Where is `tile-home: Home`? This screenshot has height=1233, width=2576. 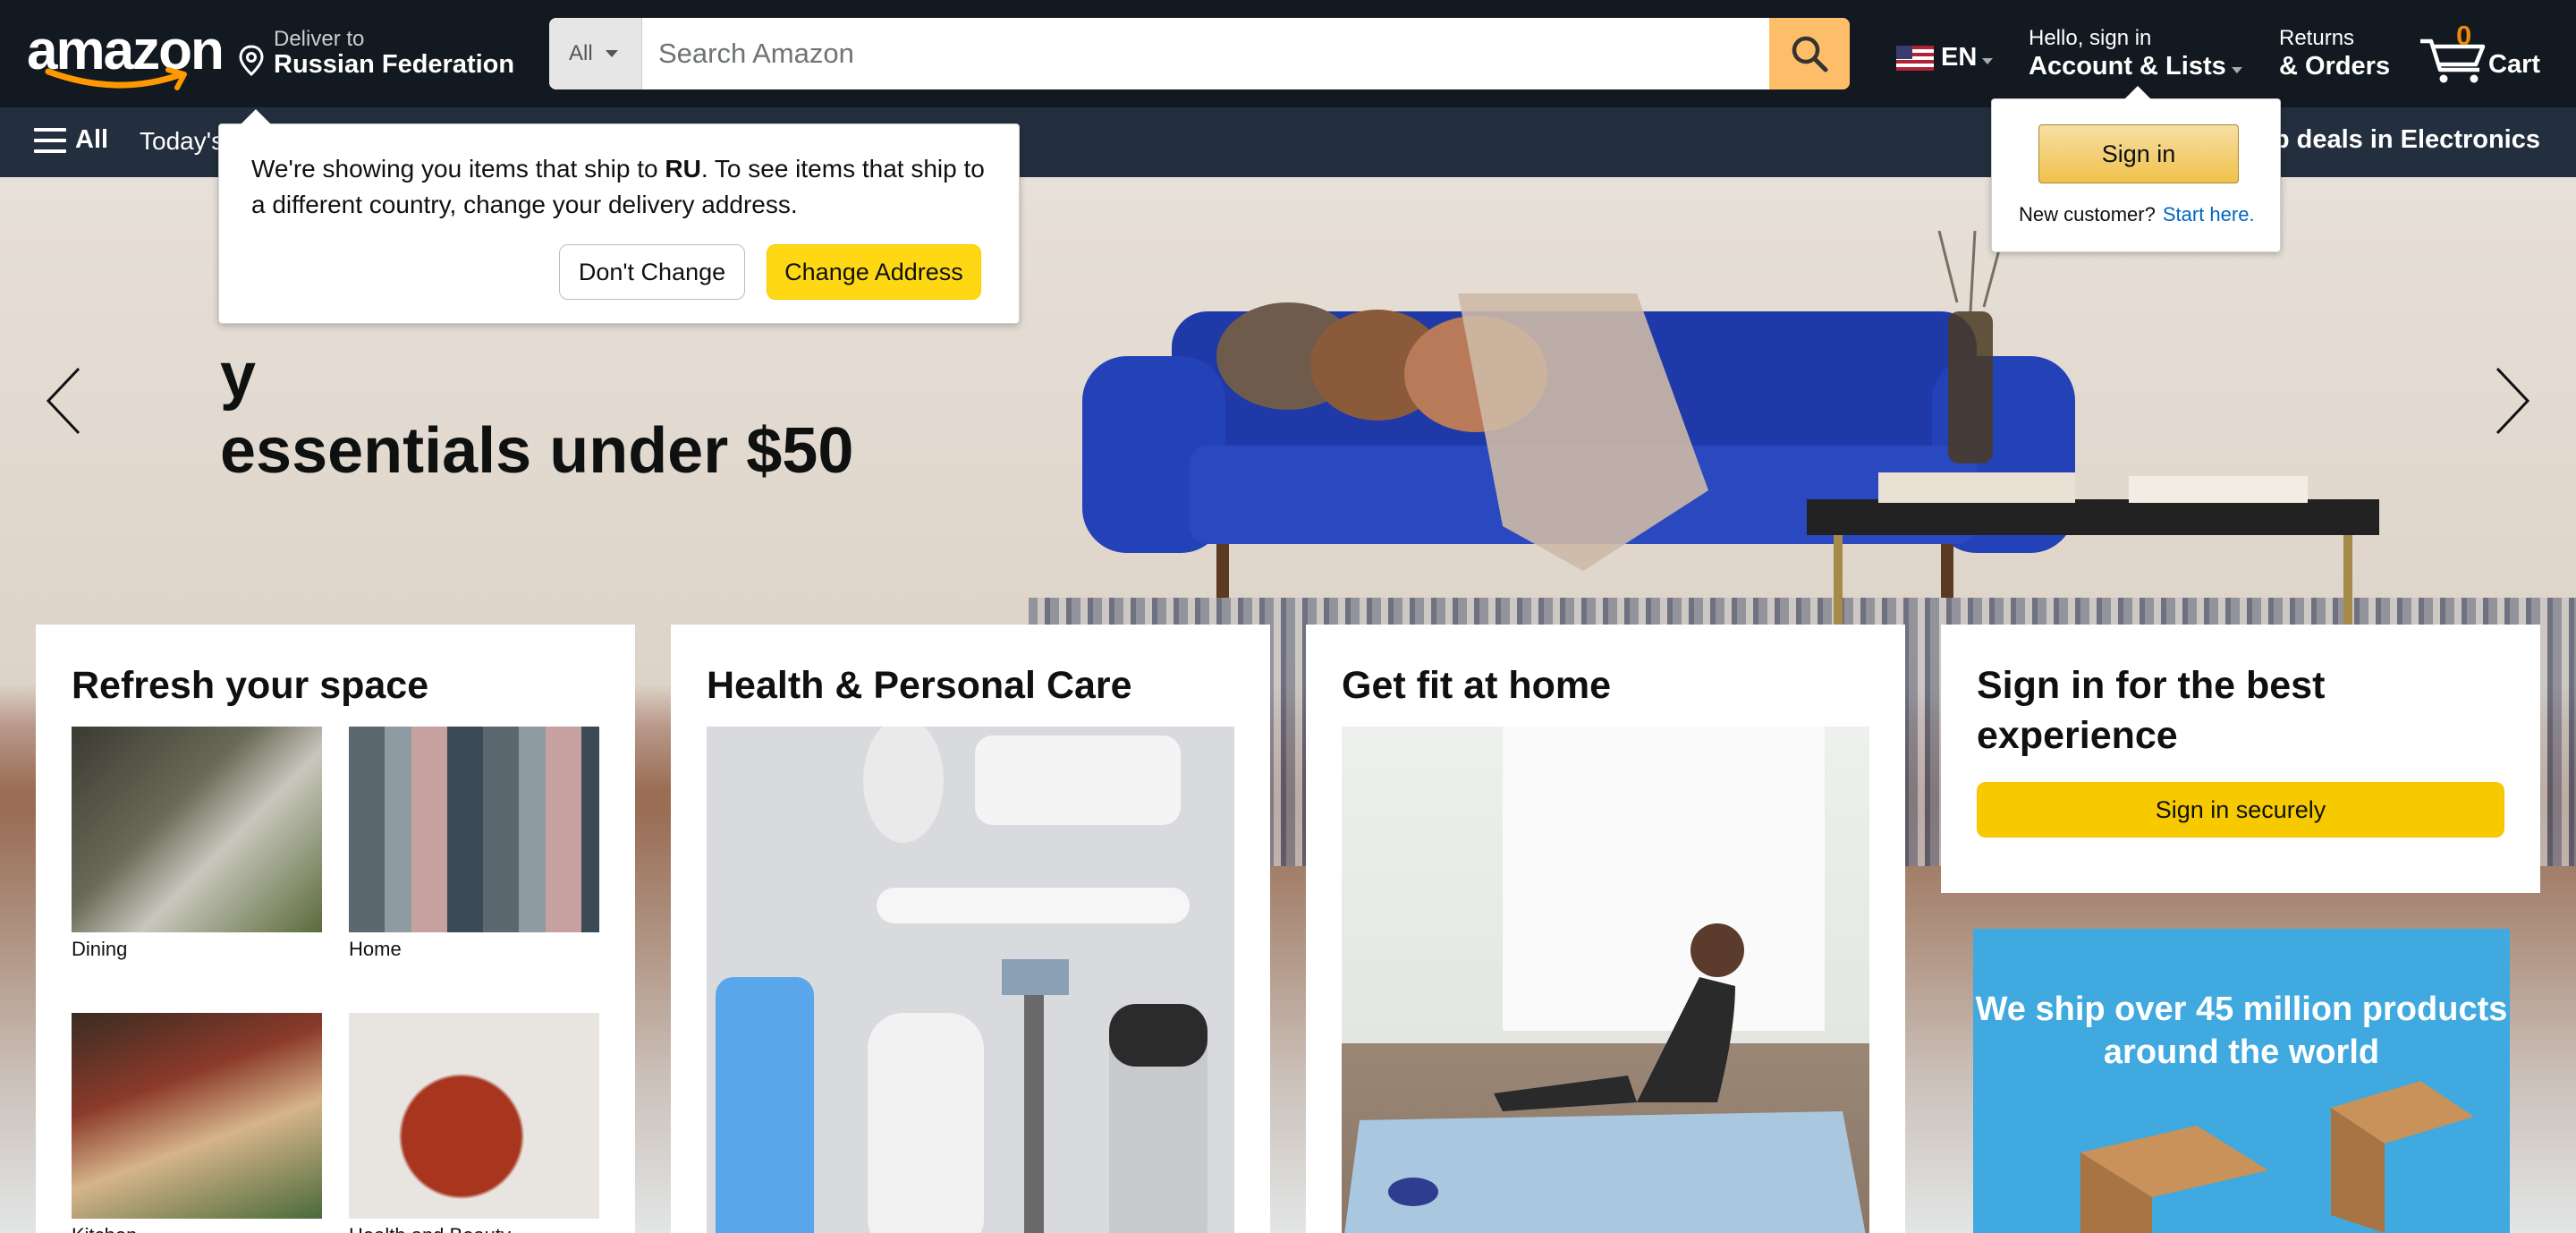 tile-home: Home is located at coordinates (474, 844).